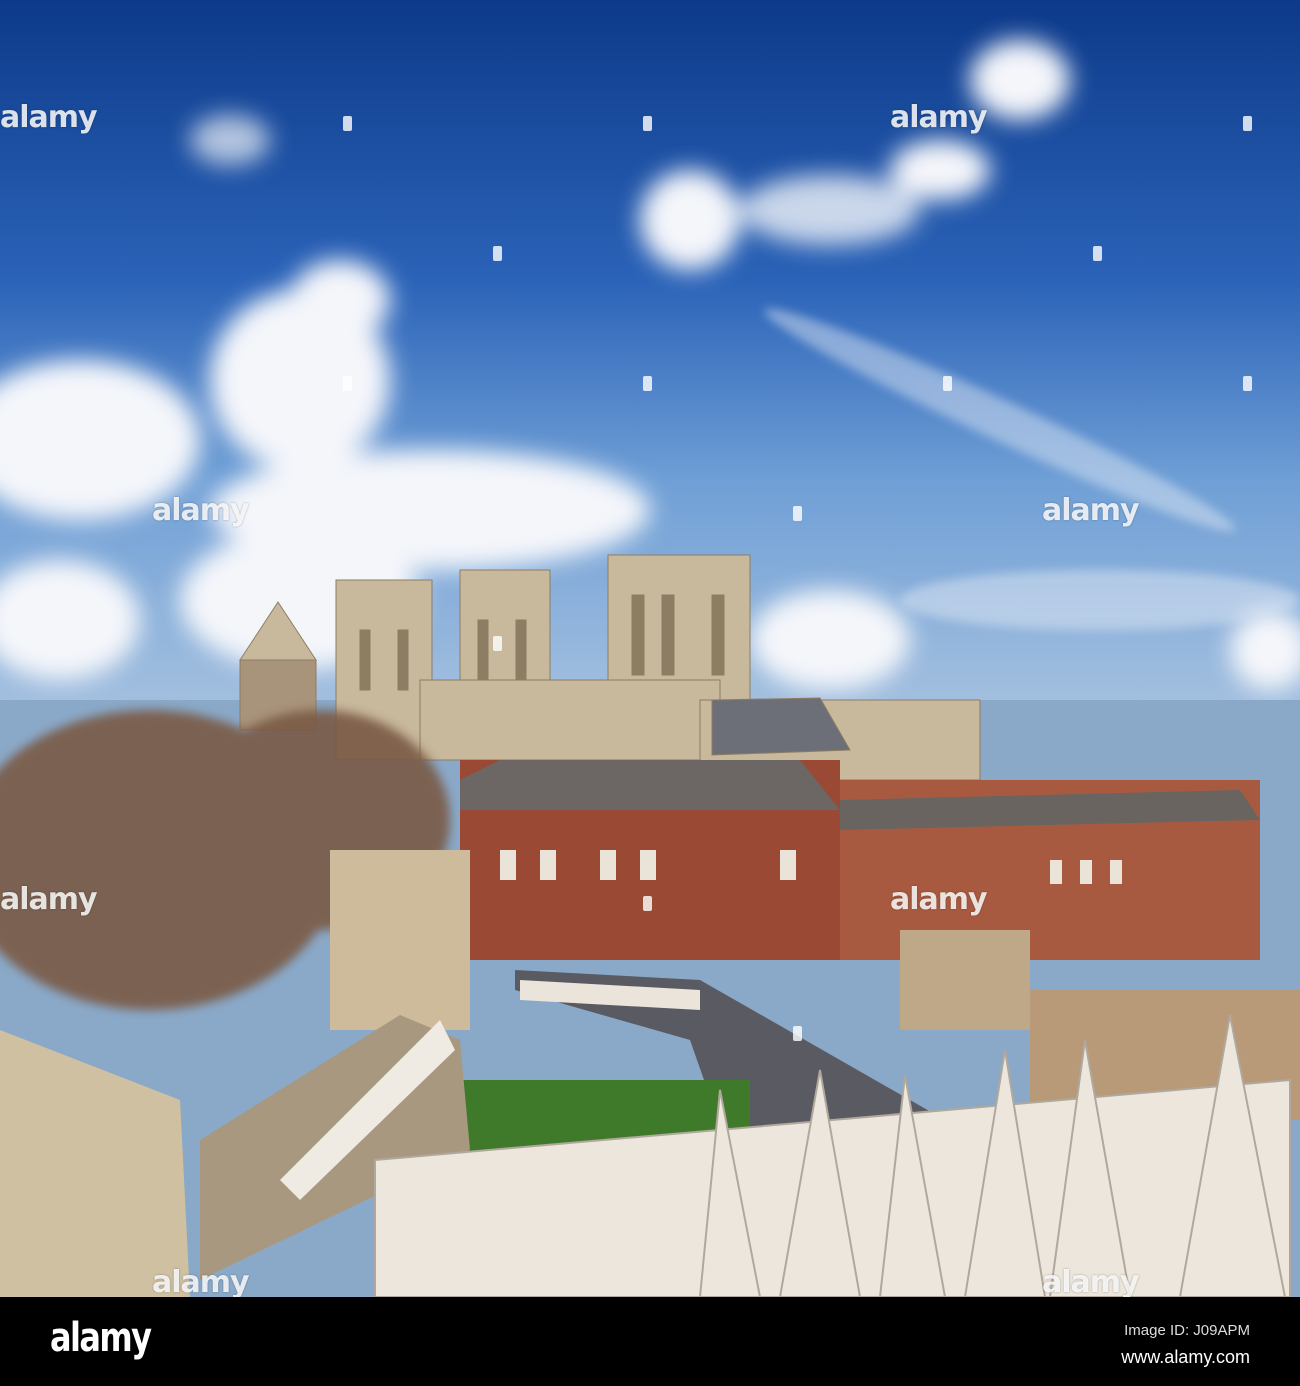  I want to click on alamy-logo: alamy, so click(101, 1338).